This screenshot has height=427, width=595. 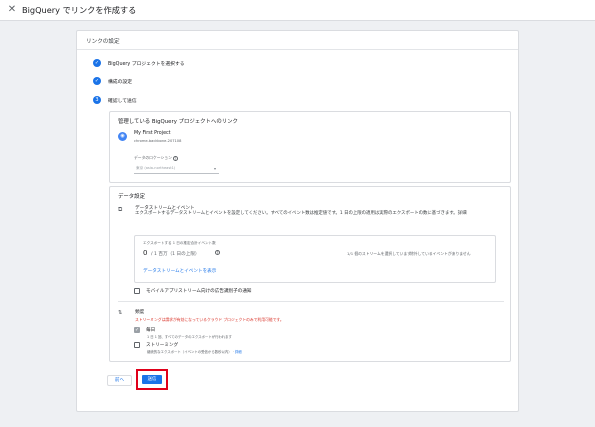 What do you see at coordinates (152, 133) in the screenshot?
I see `project-name: My First Project` at bounding box center [152, 133].